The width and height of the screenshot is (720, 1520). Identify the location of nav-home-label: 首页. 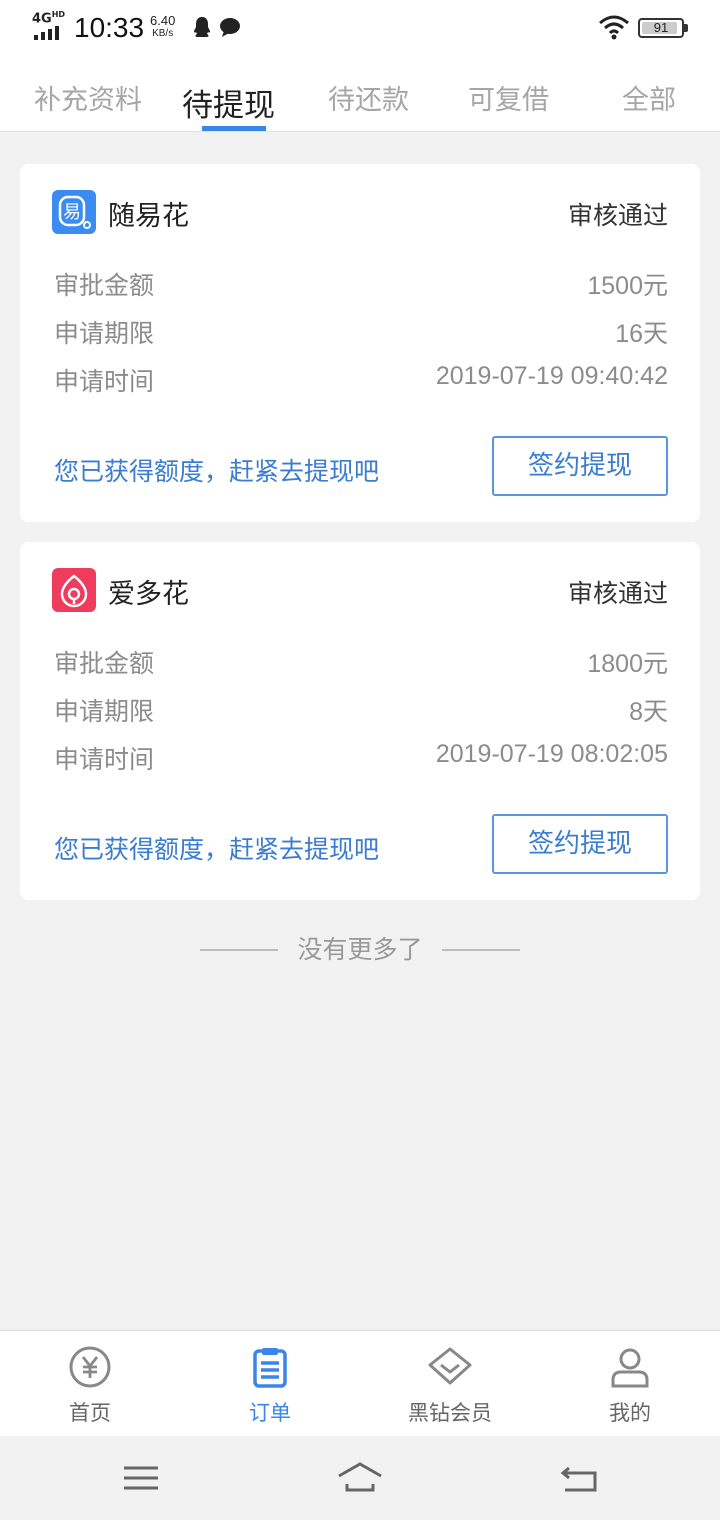
(90, 1413).